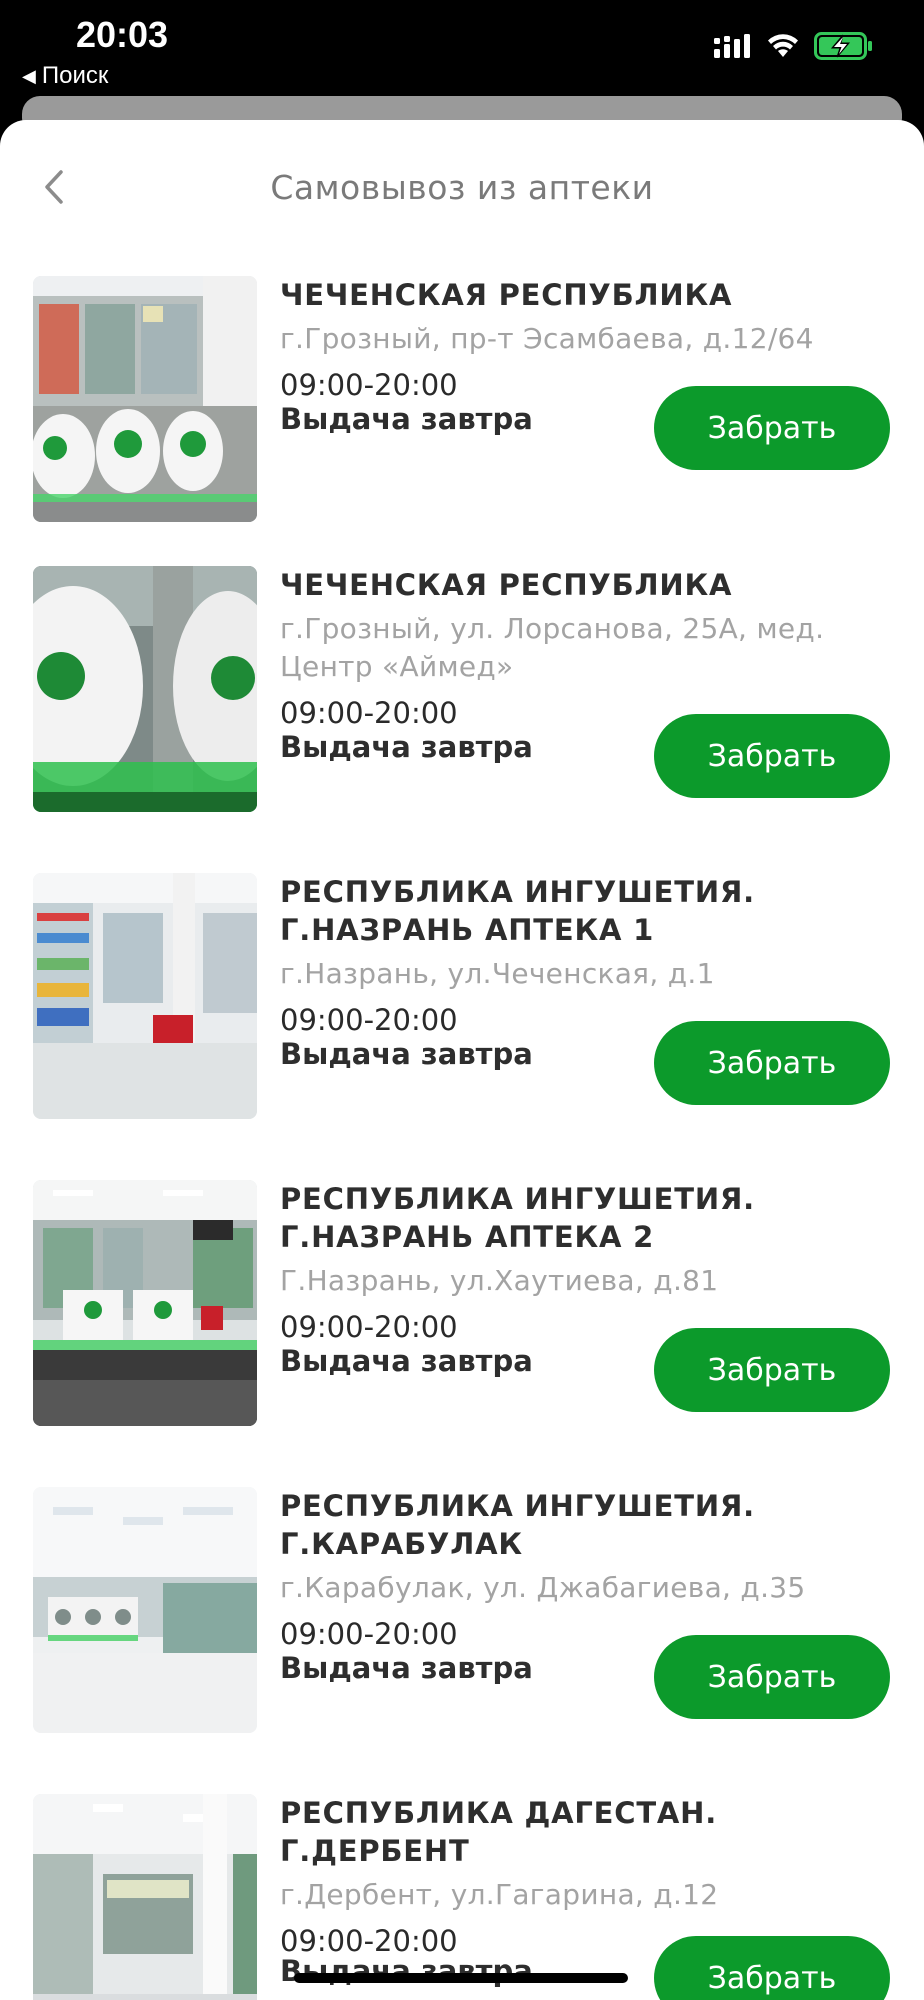 The image size is (924, 2000). I want to click on pharmacy-address: г.Грозный, пр-т Эсамбаева, д.12/64, so click(547, 338).